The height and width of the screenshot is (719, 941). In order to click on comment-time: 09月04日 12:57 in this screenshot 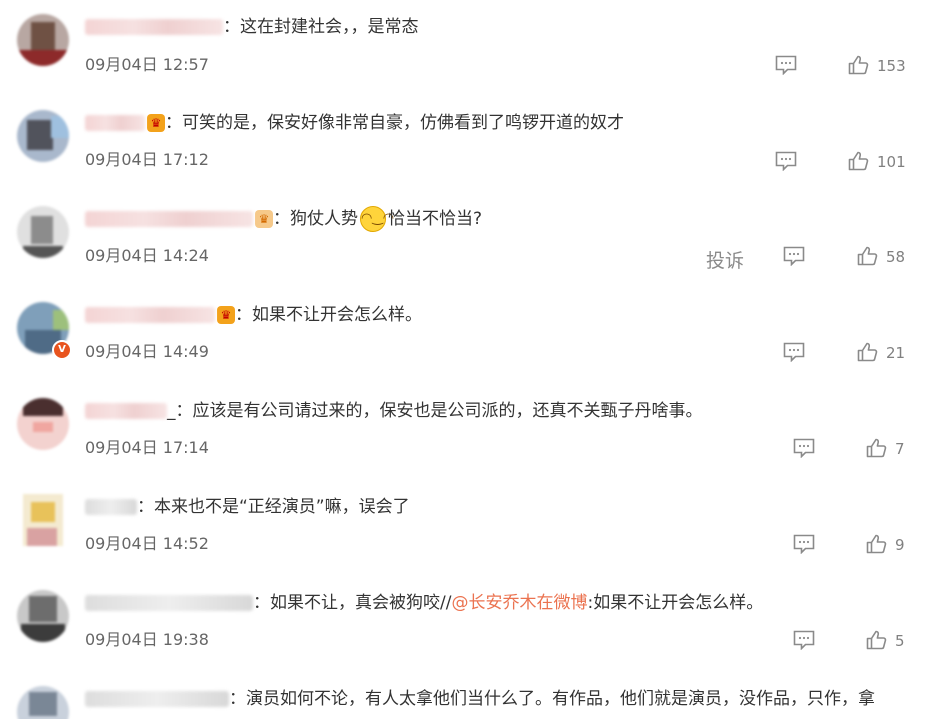, I will do `click(147, 64)`.